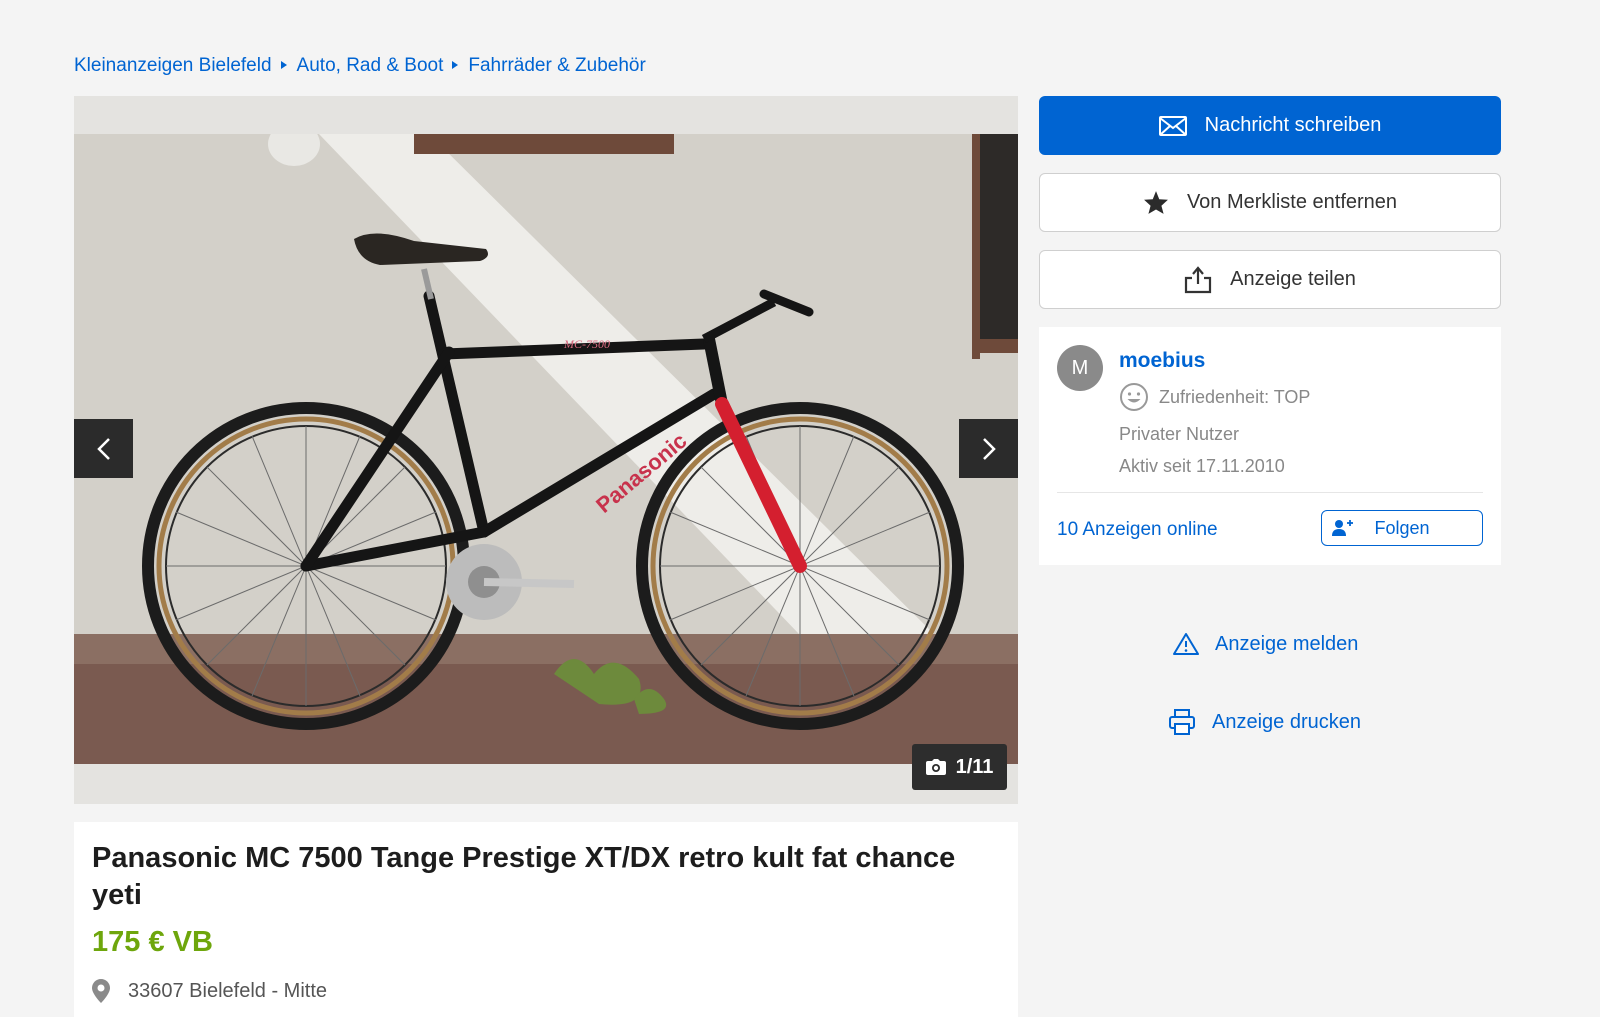 This screenshot has width=1600, height=1017. What do you see at coordinates (1293, 279) in the screenshot?
I see `share-ad-label: Anzeige teilen` at bounding box center [1293, 279].